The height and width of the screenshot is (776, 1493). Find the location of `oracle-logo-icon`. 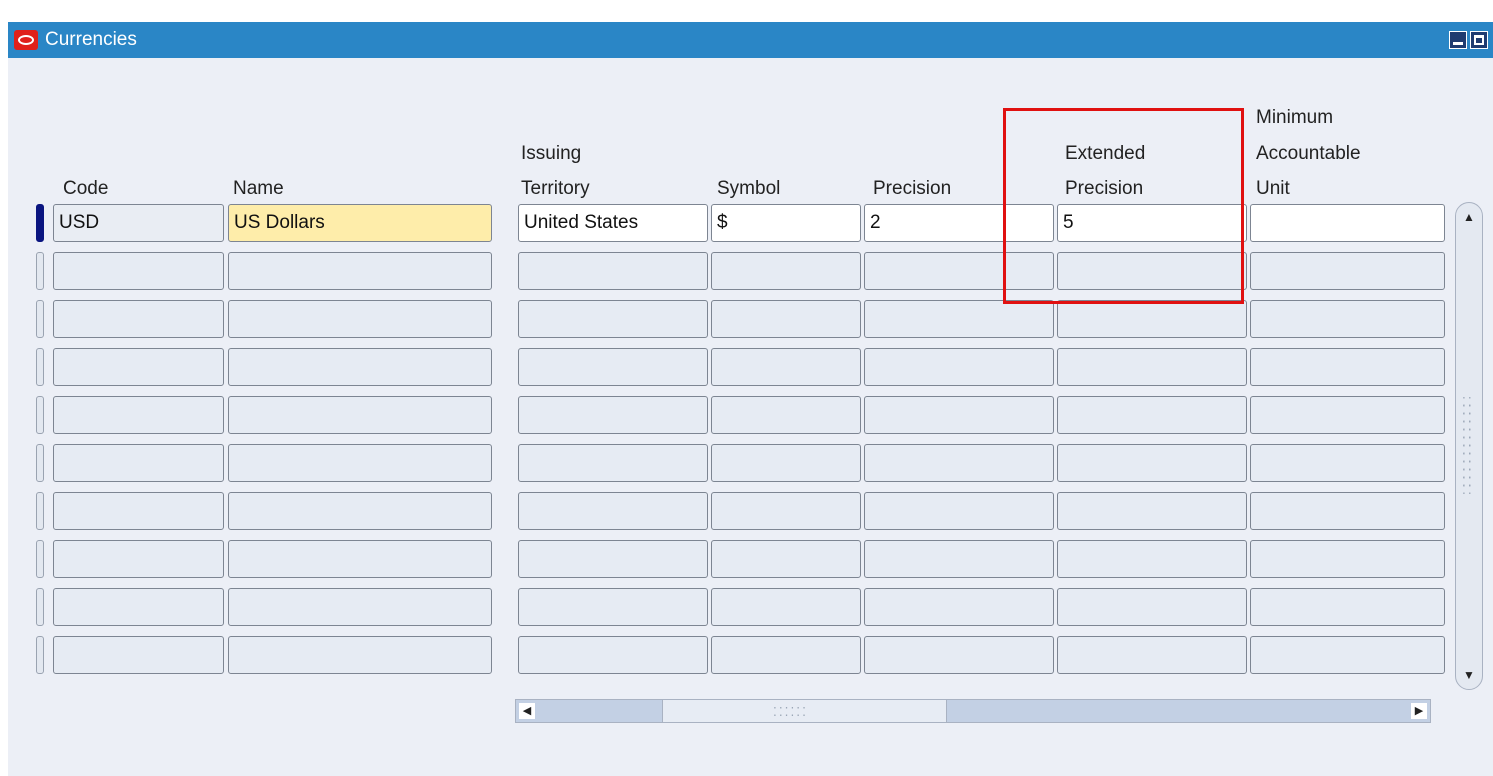

oracle-logo-icon is located at coordinates (26, 40).